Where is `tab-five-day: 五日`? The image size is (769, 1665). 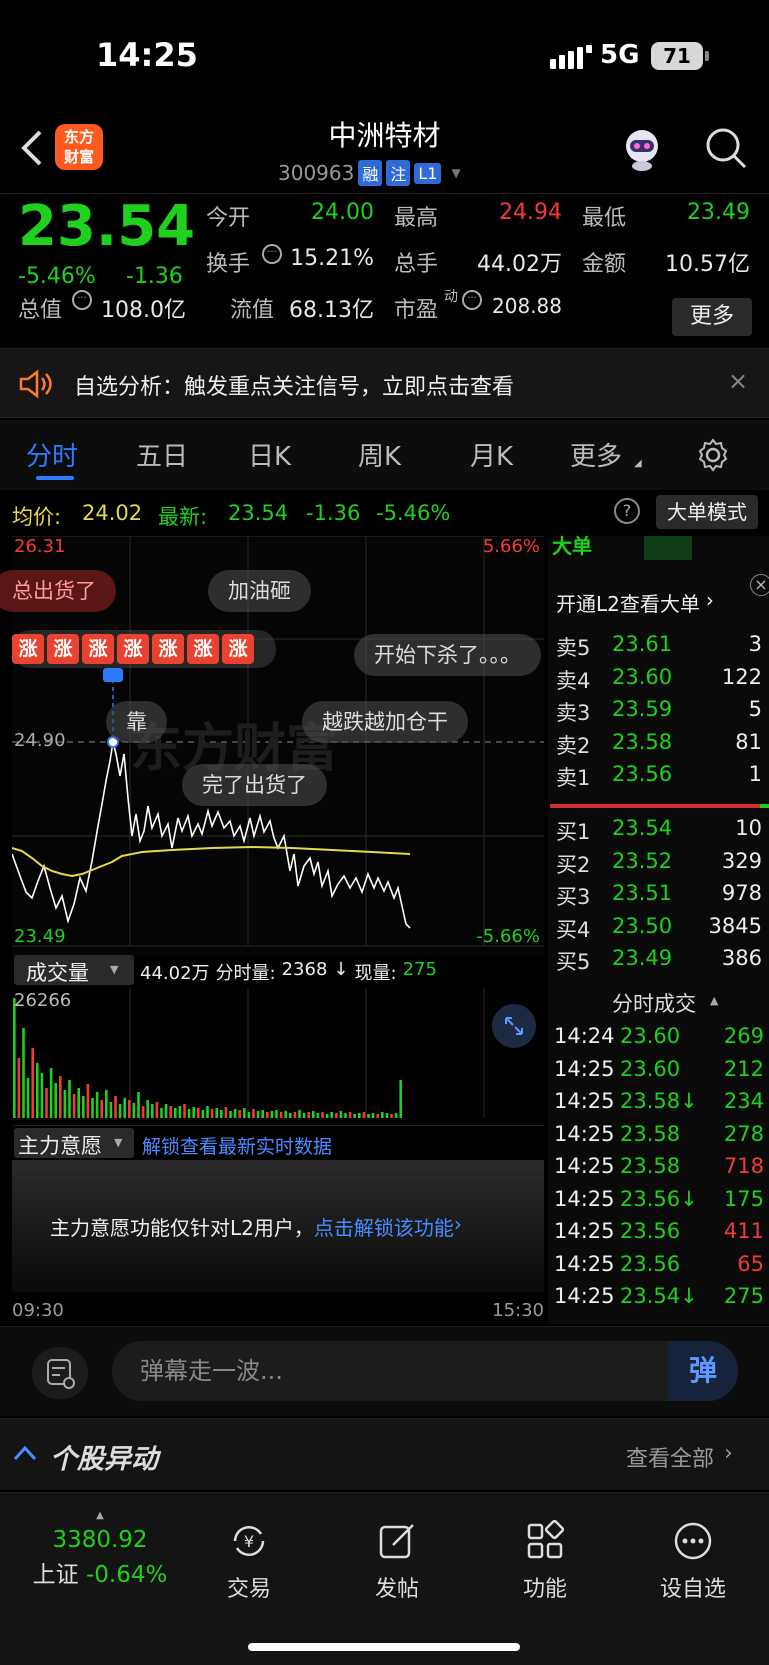
tab-five-day: 五日 is located at coordinates (162, 454).